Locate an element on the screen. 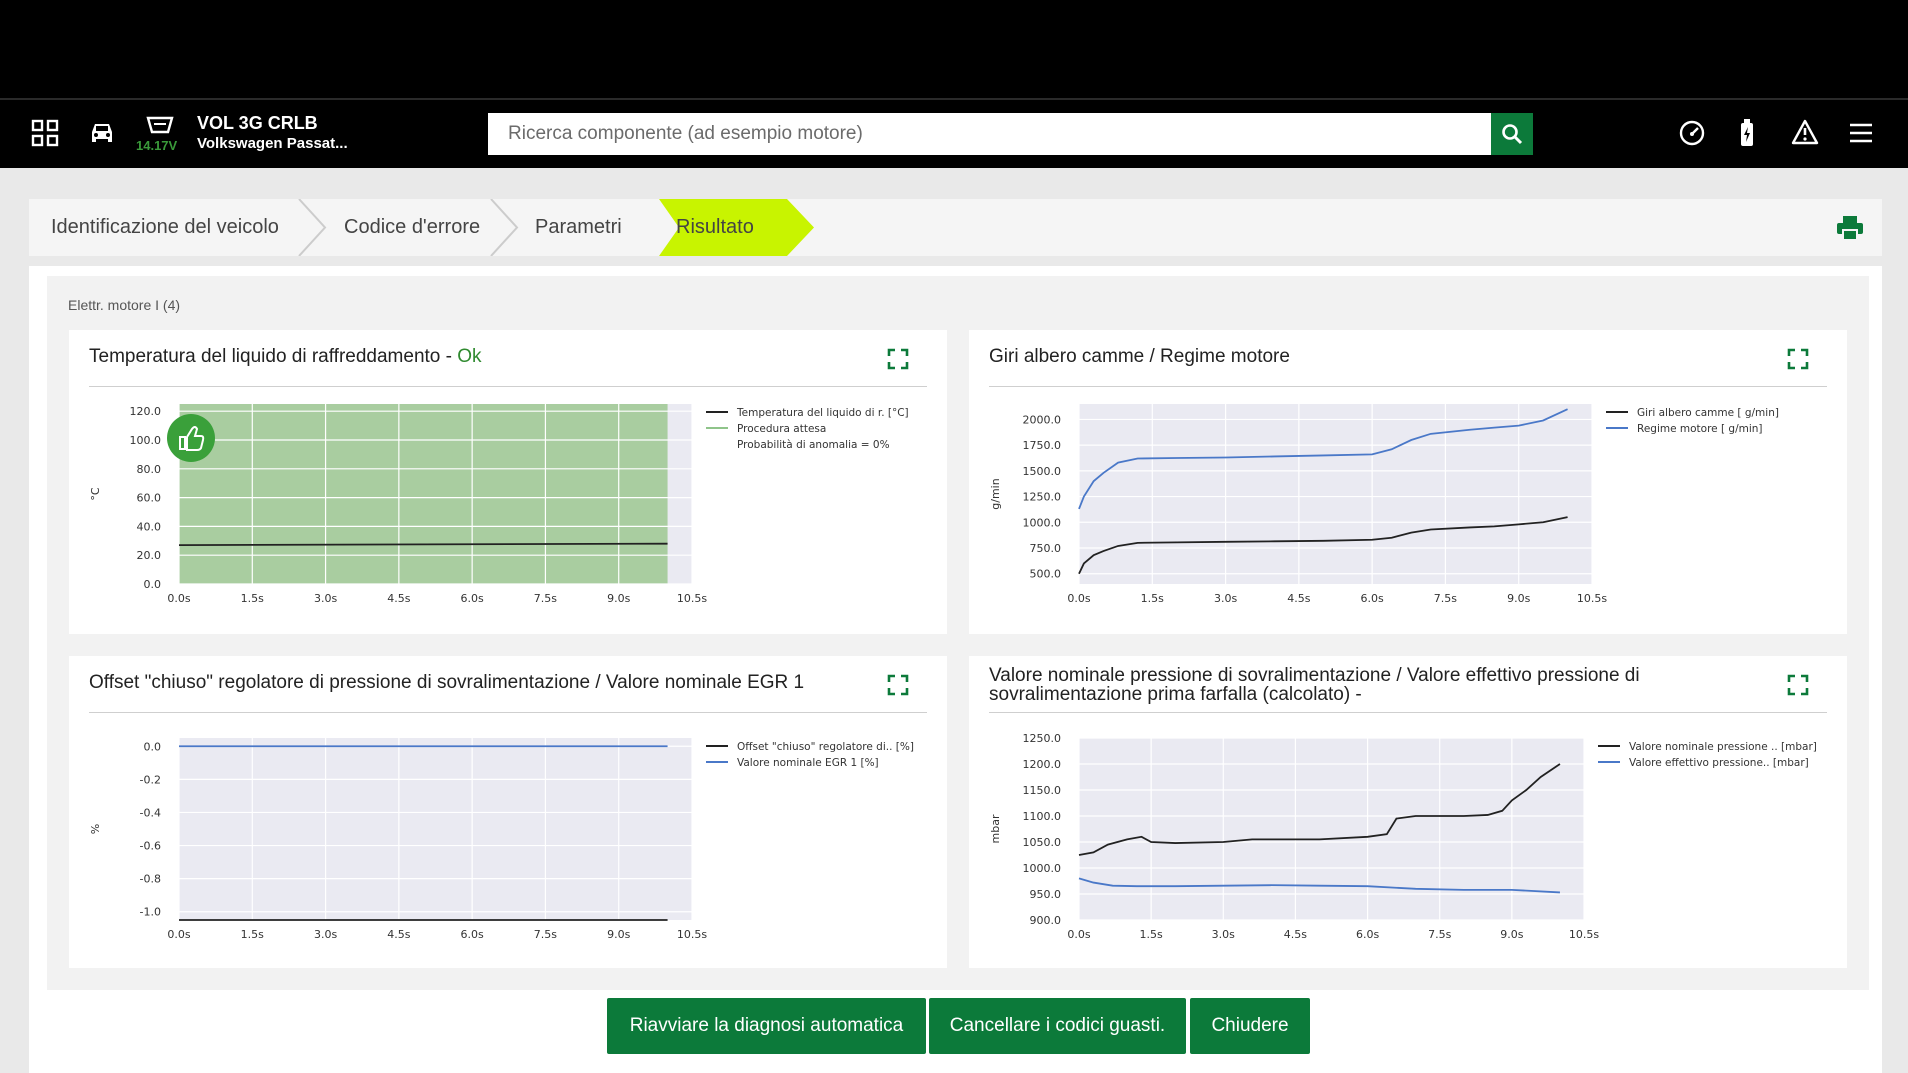  search-button is located at coordinates (1512, 134).